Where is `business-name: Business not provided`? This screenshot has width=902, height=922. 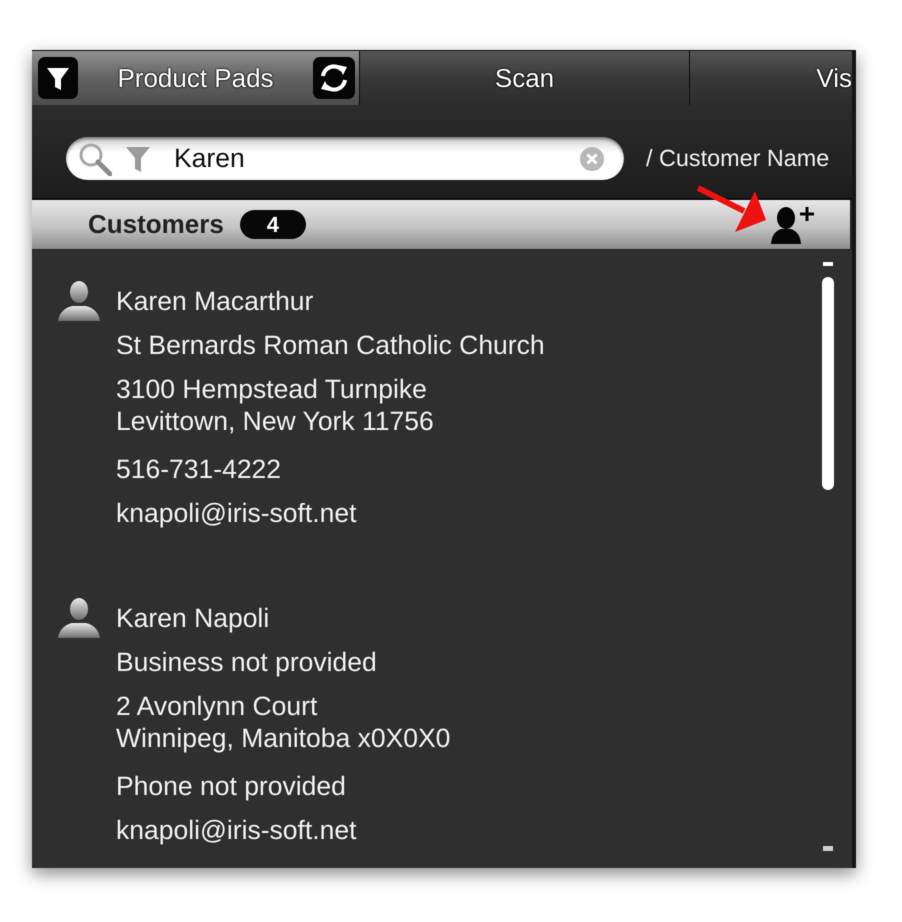 business-name: Business not provided is located at coordinates (247, 662).